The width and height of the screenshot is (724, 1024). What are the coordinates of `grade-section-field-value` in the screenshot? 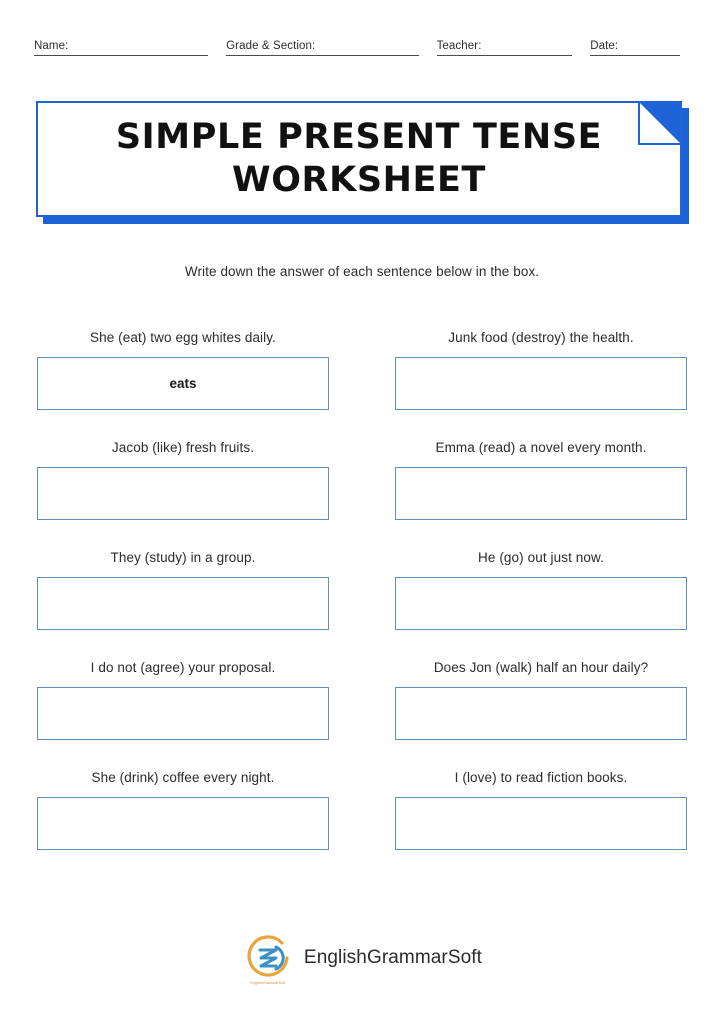 It's located at (366, 42).